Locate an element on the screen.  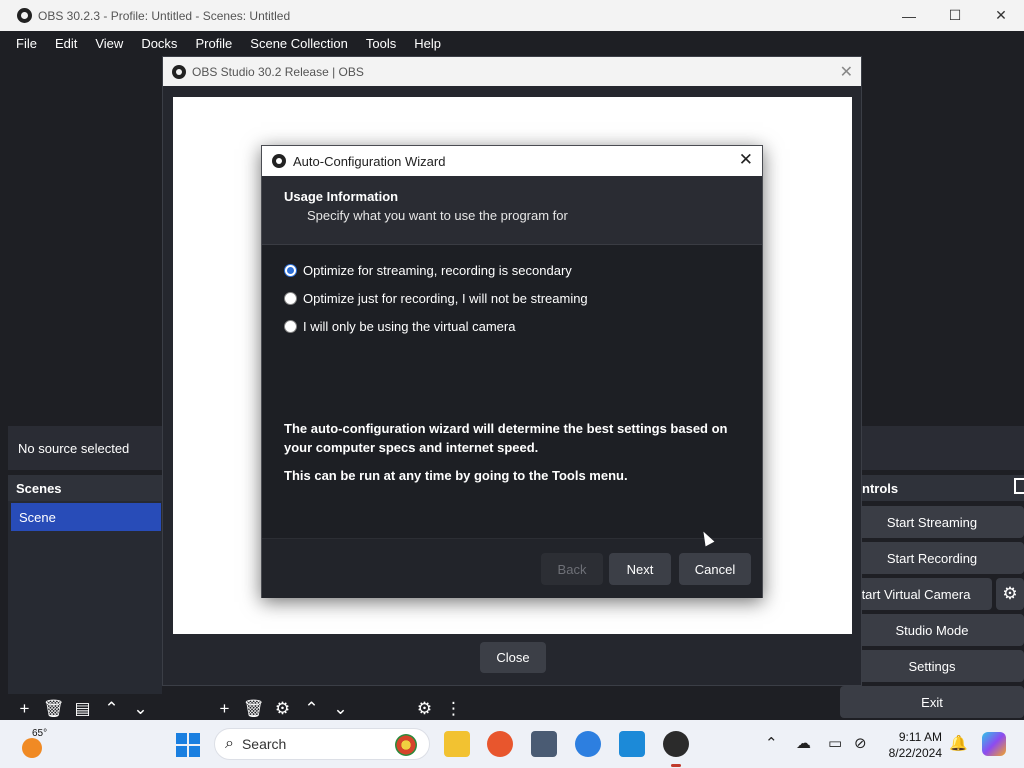
weather-sun-icon is located at coordinates (32, 748).